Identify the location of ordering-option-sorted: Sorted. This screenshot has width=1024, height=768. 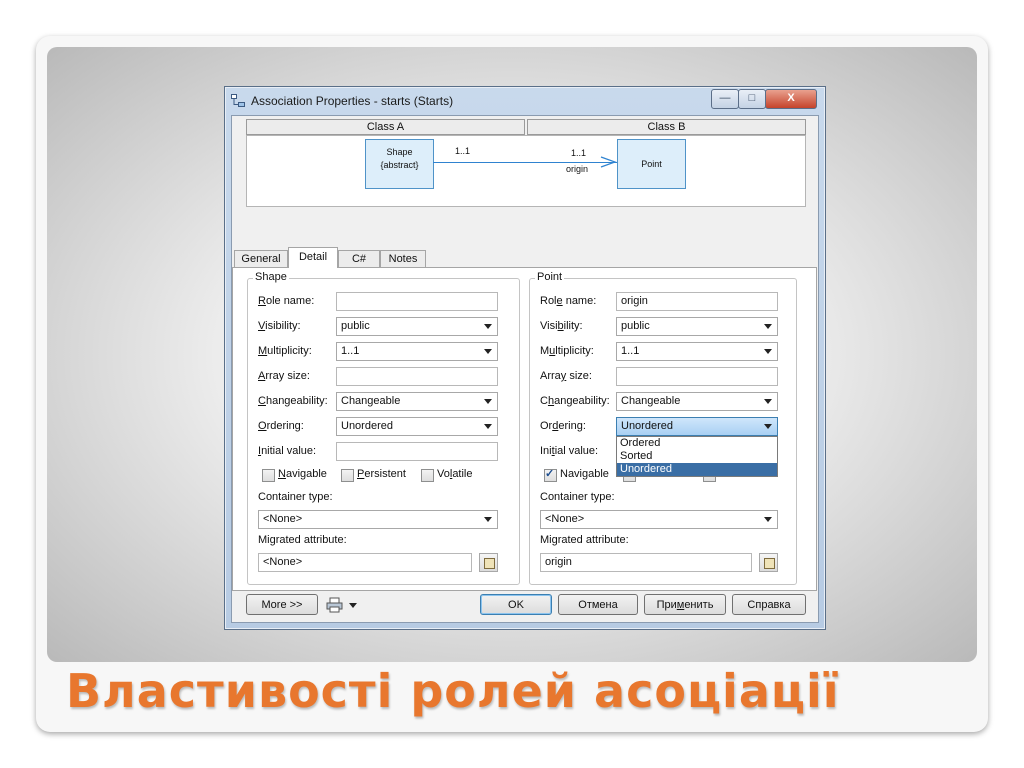
(697, 456).